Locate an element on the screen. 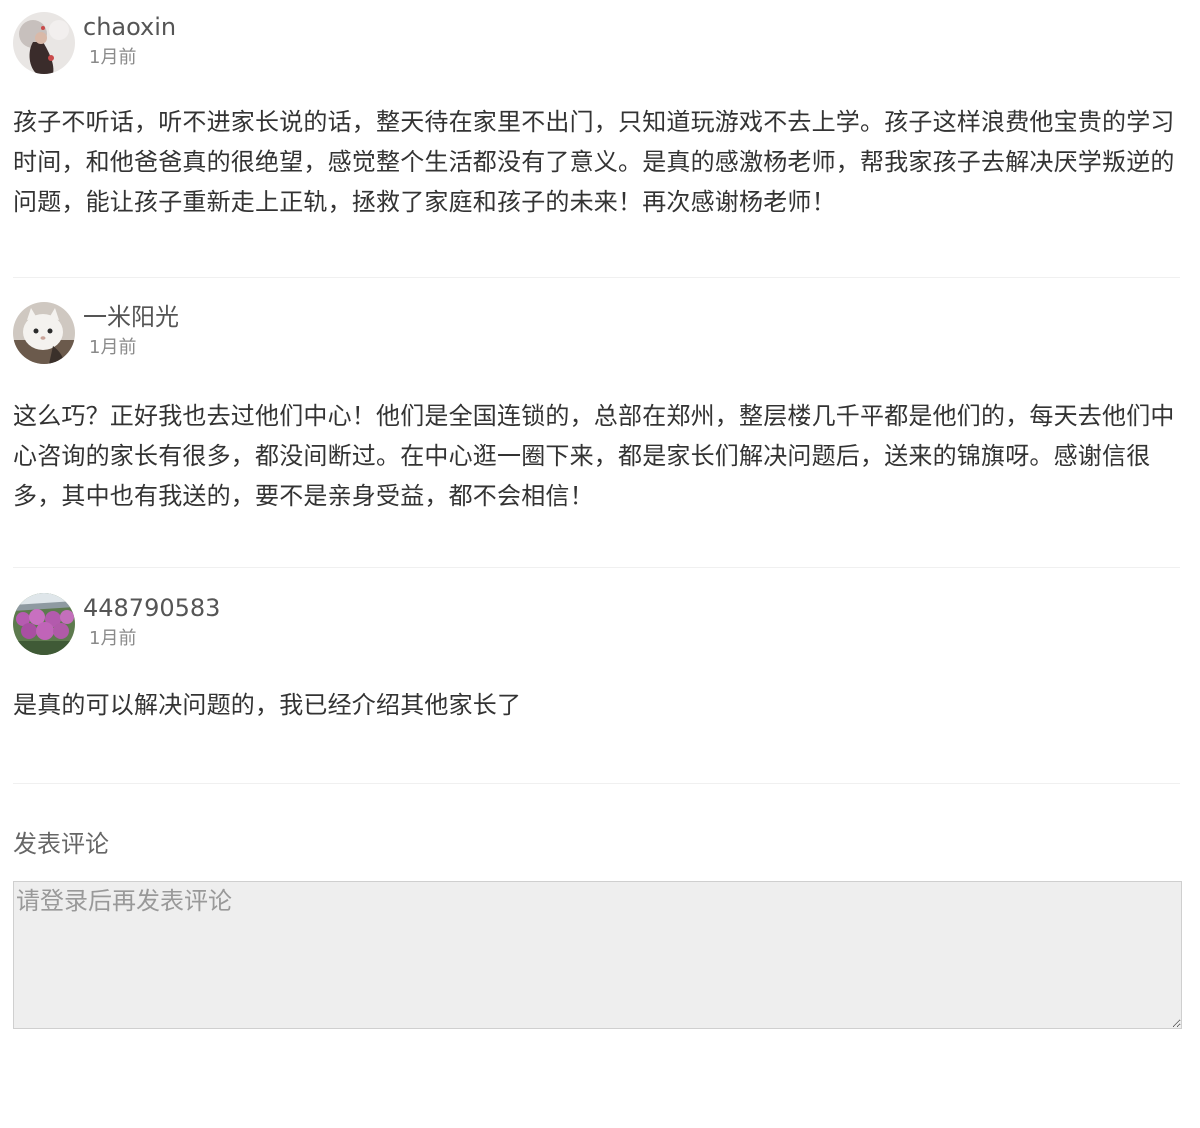 Image resolution: width=1200 pixels, height=1128 pixels. comment-text: 是真的可以解决问题的，我已经介绍其他家长了 is located at coordinates (267, 705).